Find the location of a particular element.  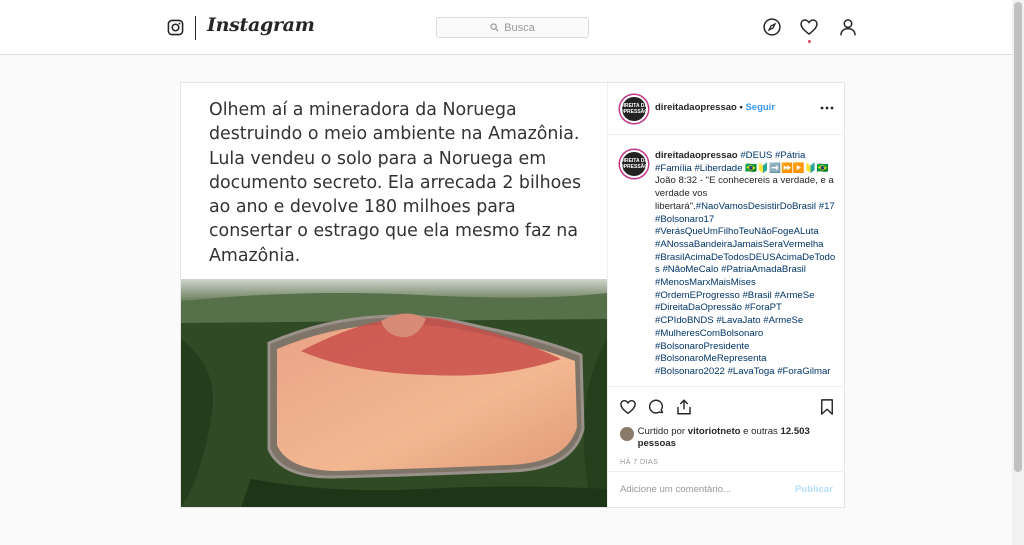

hashtag-link: #Brasil is located at coordinates (756, 295).